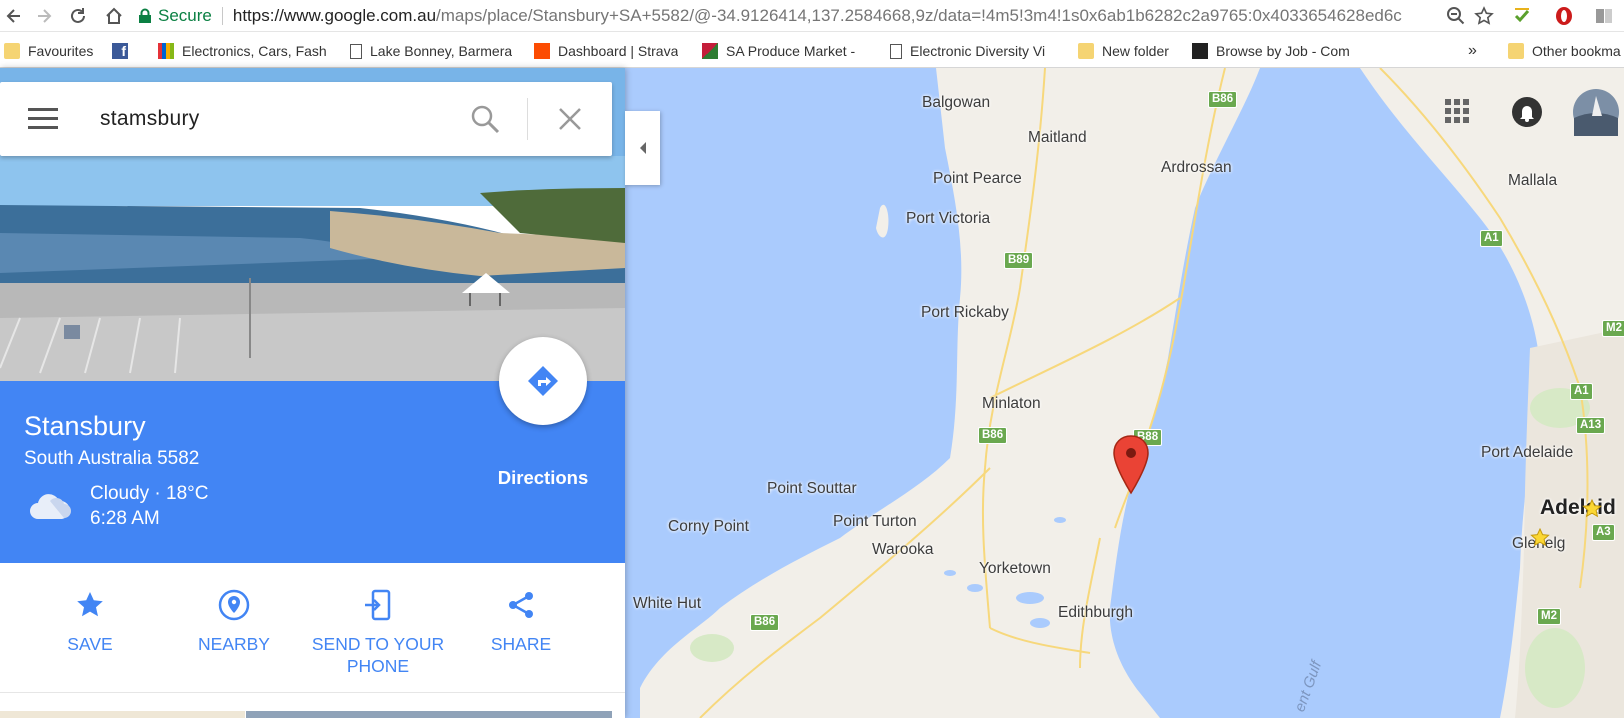  Describe the element at coordinates (90, 644) in the screenshot. I see `save-label: SAVE` at that location.